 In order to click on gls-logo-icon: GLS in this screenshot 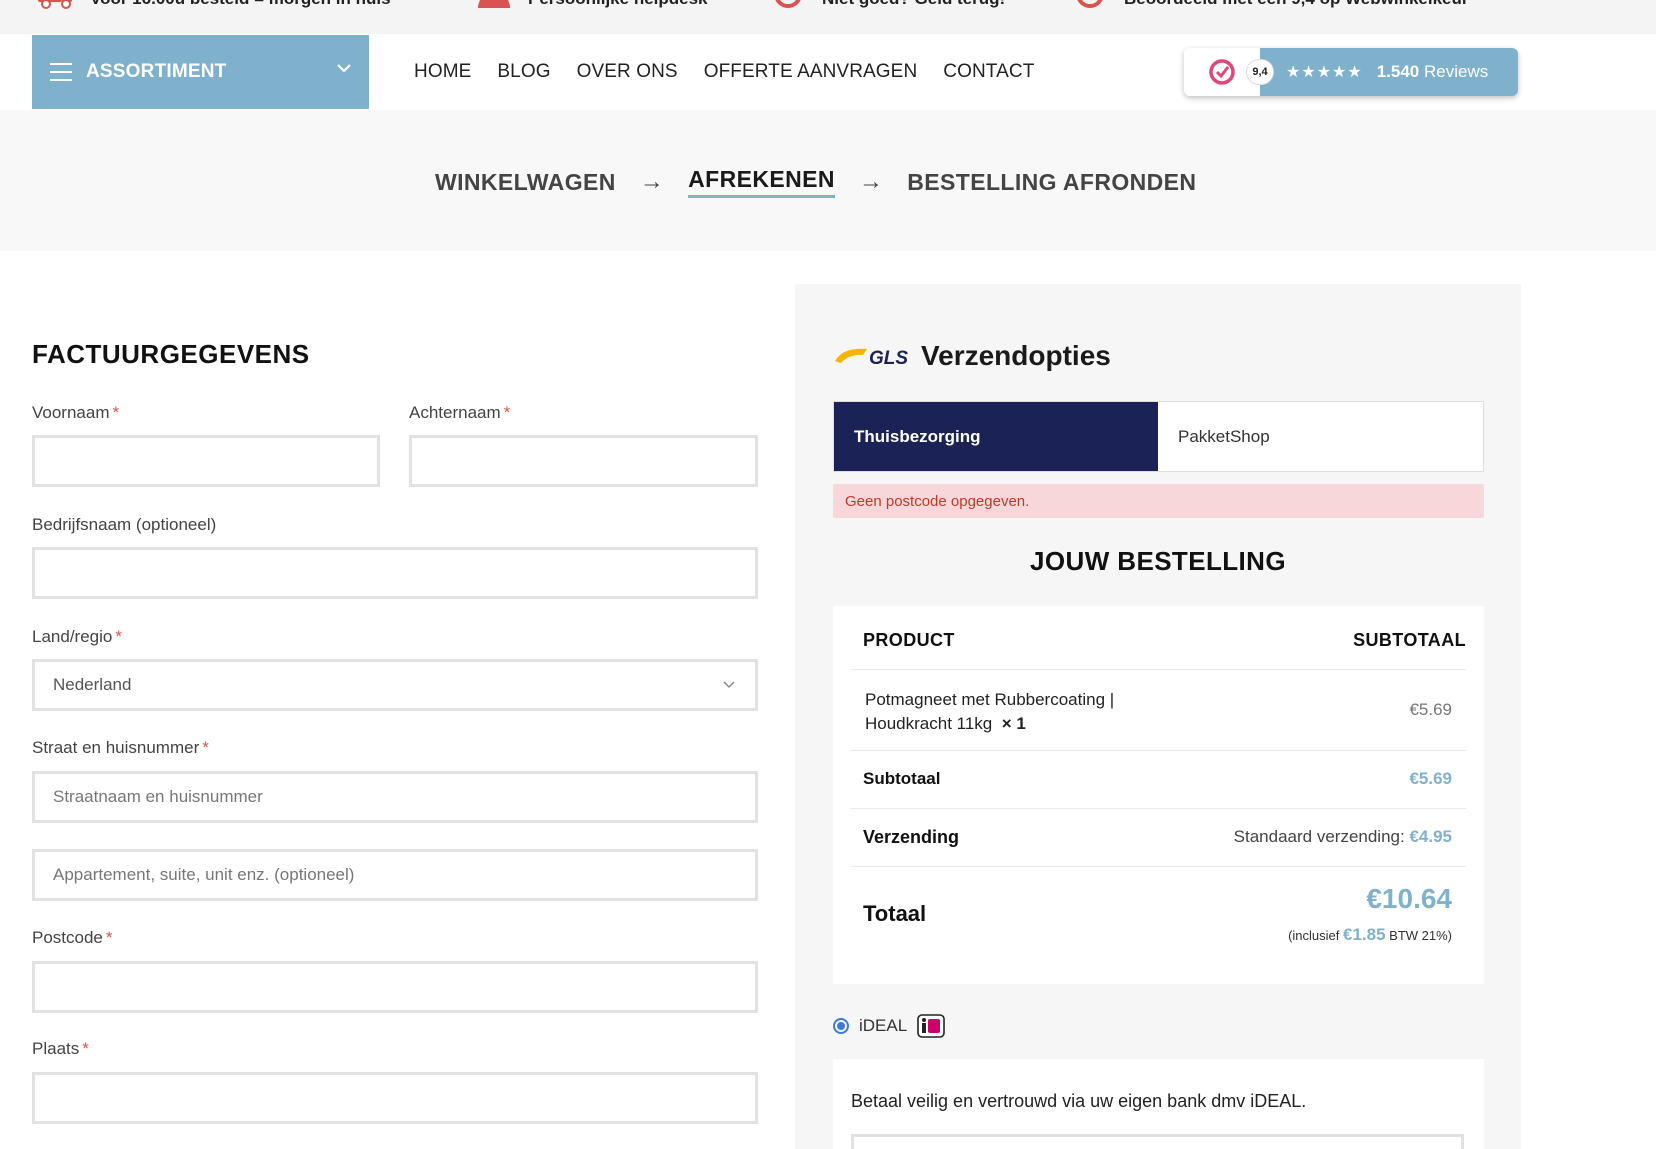, I will do `click(871, 358)`.